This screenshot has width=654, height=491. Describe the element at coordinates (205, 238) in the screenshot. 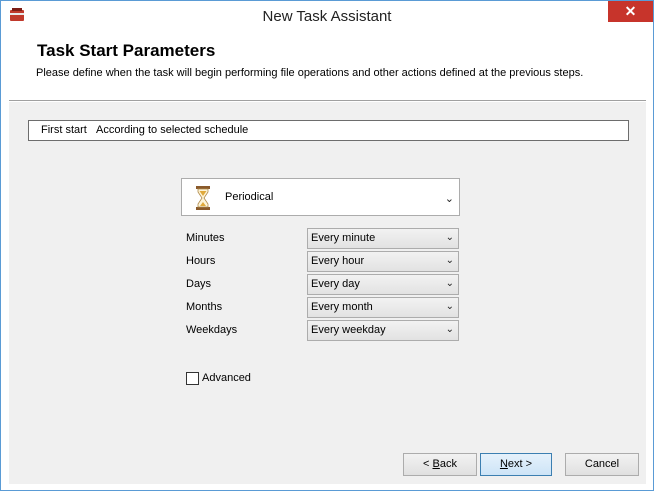

I see `minutes-label: Minutes` at that location.